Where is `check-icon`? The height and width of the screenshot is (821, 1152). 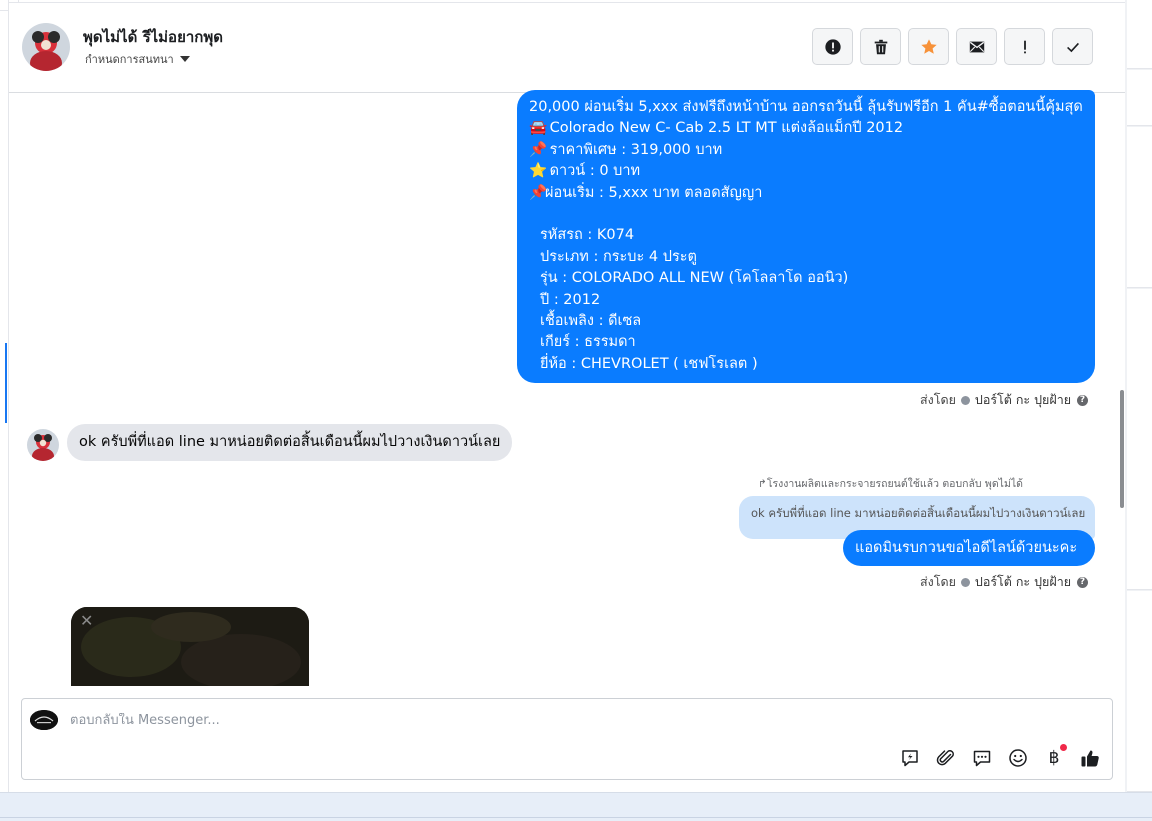
check-icon is located at coordinates (1072, 47).